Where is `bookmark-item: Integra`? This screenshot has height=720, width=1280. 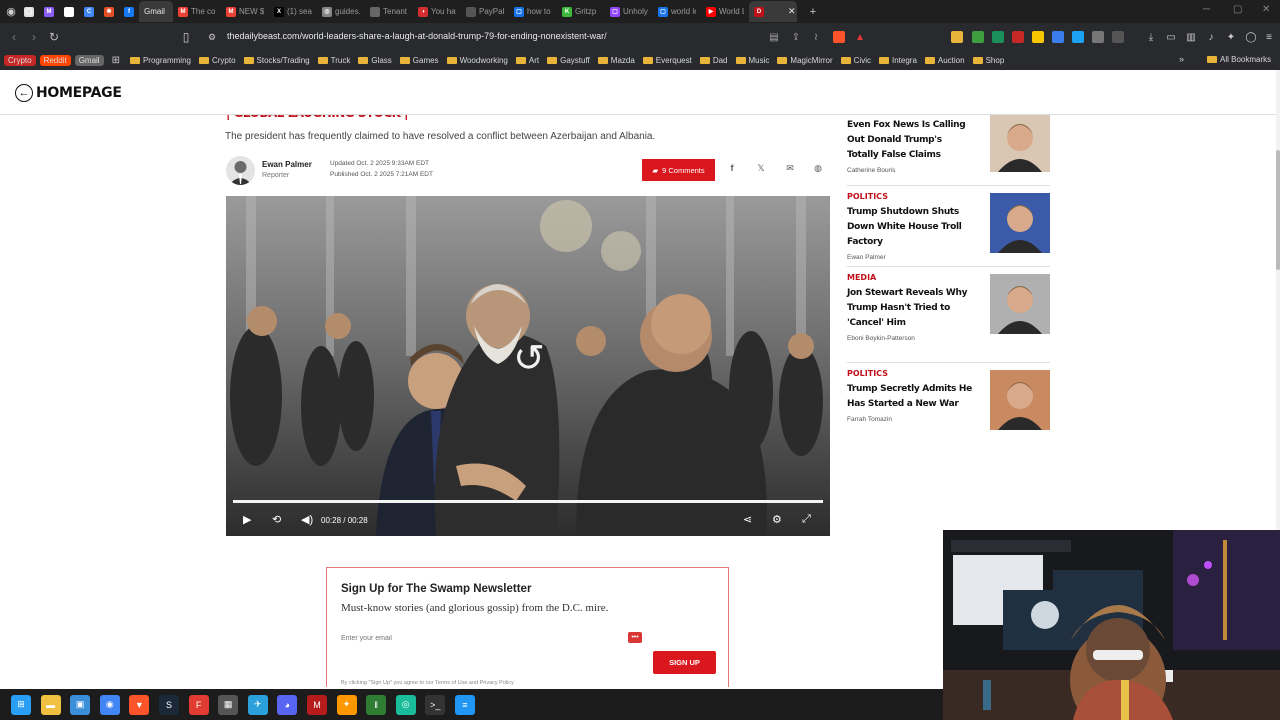
bookmark-item: Integra is located at coordinates (898, 60).